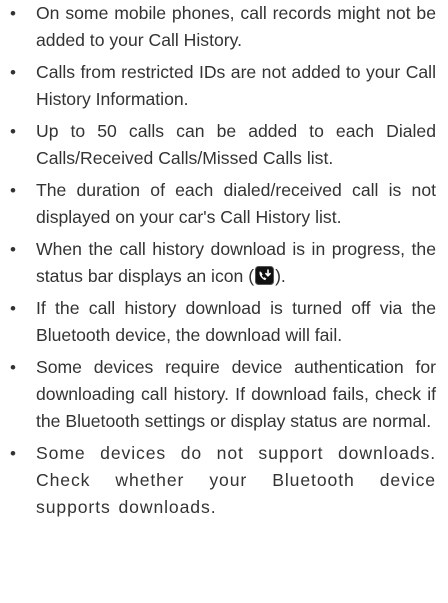  I want to click on note-text-after-icon: )., so click(280, 276).